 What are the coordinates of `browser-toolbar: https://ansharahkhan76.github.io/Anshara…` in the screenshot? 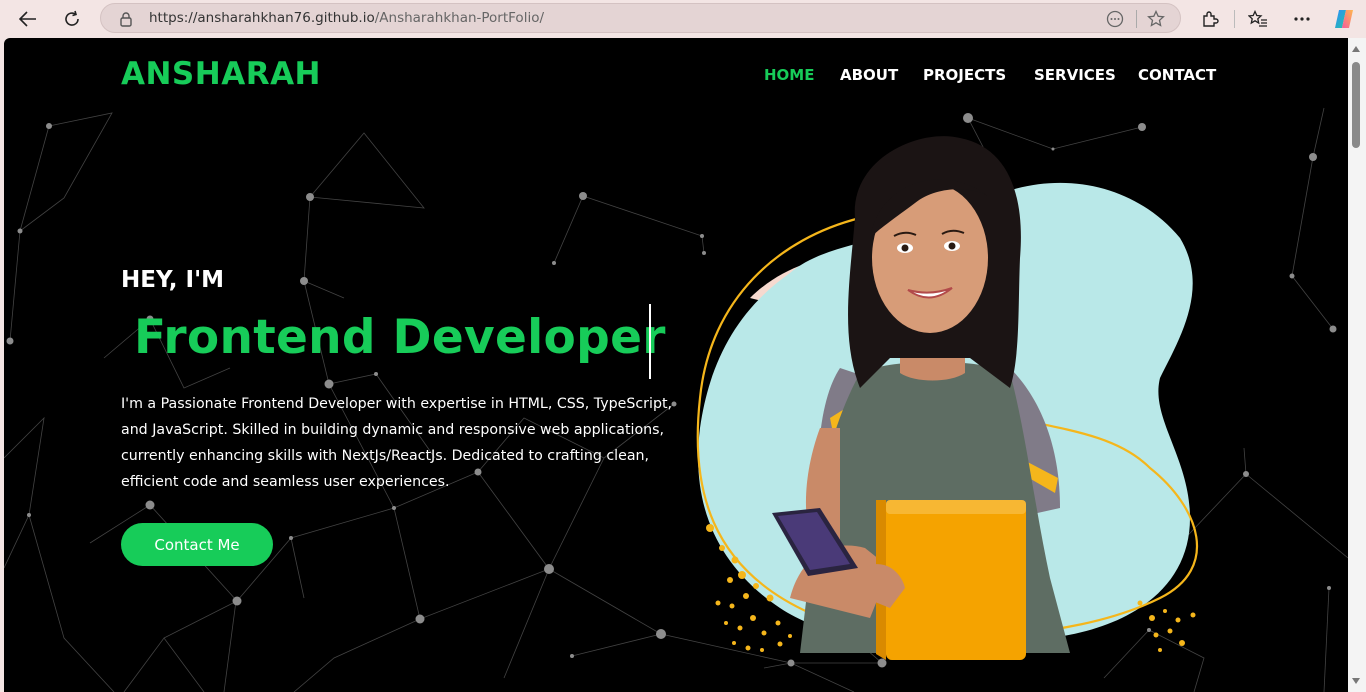 It's located at (683, 19).